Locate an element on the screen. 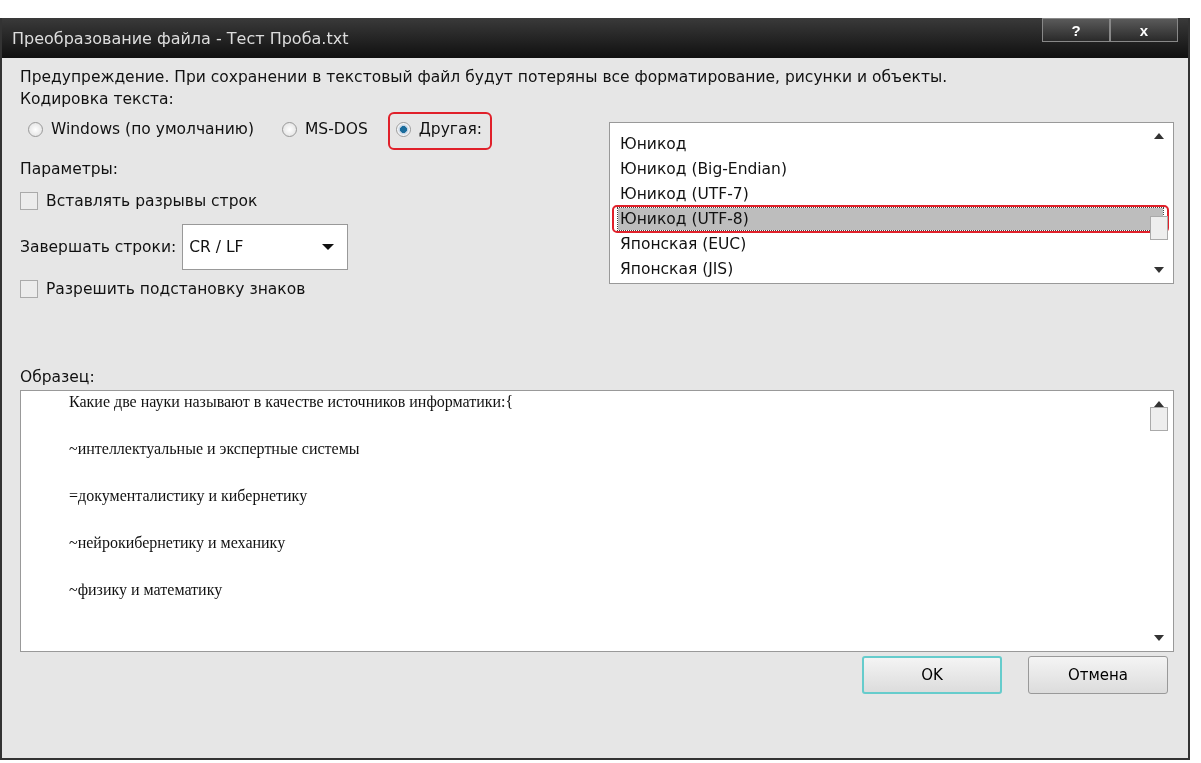 Image resolution: width=1201 pixels, height=763 pixels. line-ending-label: Завершать строки: is located at coordinates (98, 247).